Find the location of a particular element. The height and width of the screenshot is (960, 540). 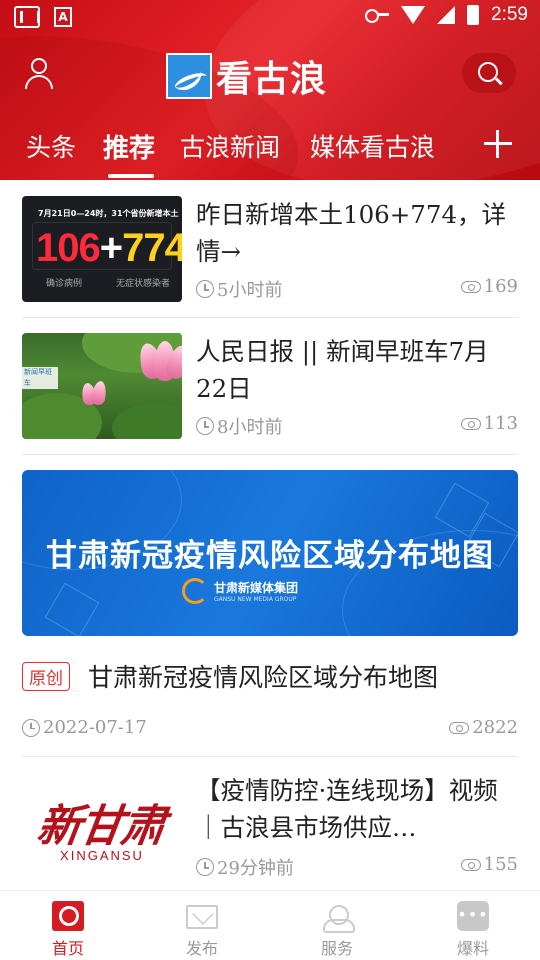

status-bar: A 2:59 is located at coordinates (270, 18).